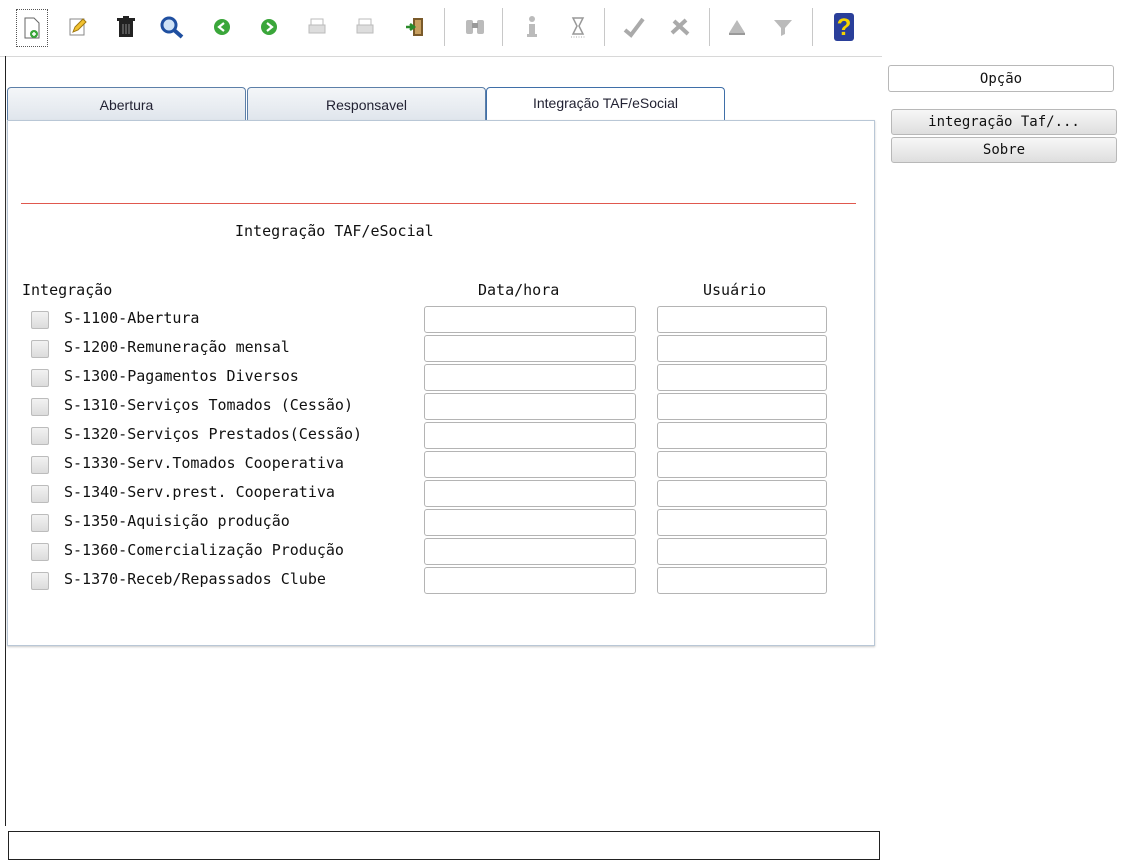 The width and height of the screenshot is (1122, 862). What do you see at coordinates (126, 27) in the screenshot?
I see `delete-icon` at bounding box center [126, 27].